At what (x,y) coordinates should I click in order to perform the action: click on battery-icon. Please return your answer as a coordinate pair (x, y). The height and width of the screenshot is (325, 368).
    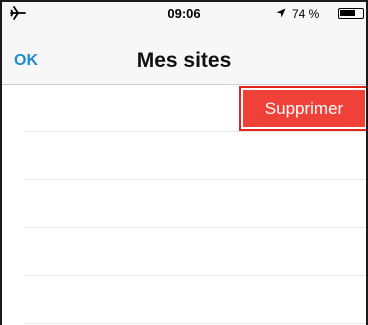
    Looking at the image, I should click on (351, 13).